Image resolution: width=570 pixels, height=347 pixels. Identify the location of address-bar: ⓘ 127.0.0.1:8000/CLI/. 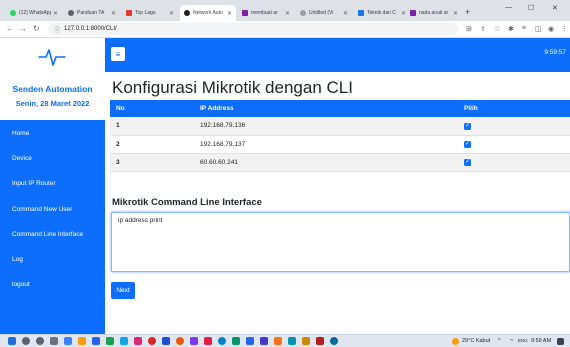
(253, 29).